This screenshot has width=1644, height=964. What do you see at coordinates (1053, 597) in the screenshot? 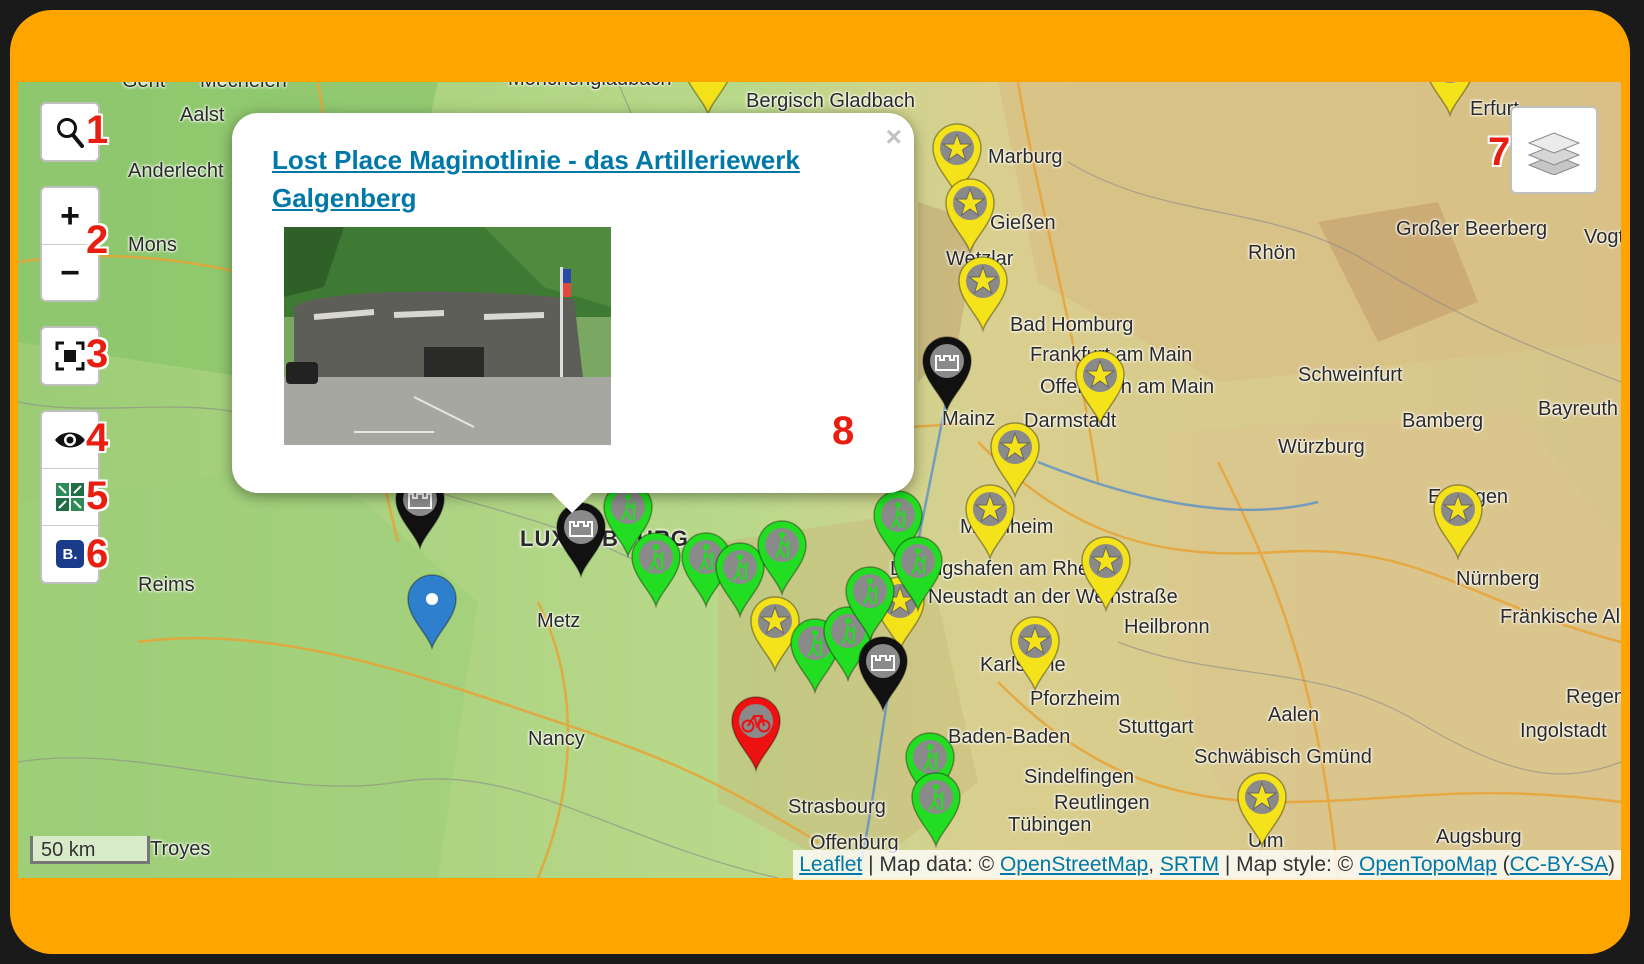
I see `city-label: Neustadt an der Weinstraße` at bounding box center [1053, 597].